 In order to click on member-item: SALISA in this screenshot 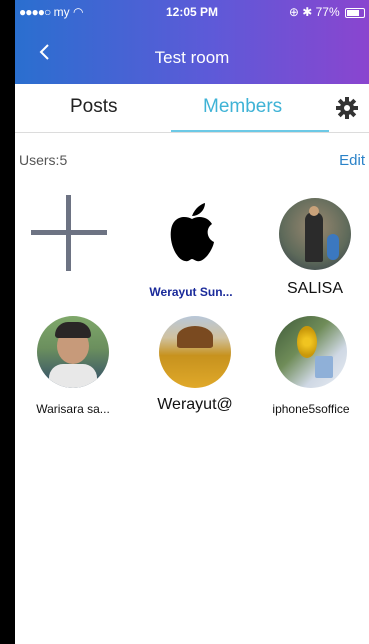, I will do `click(313, 248)`.